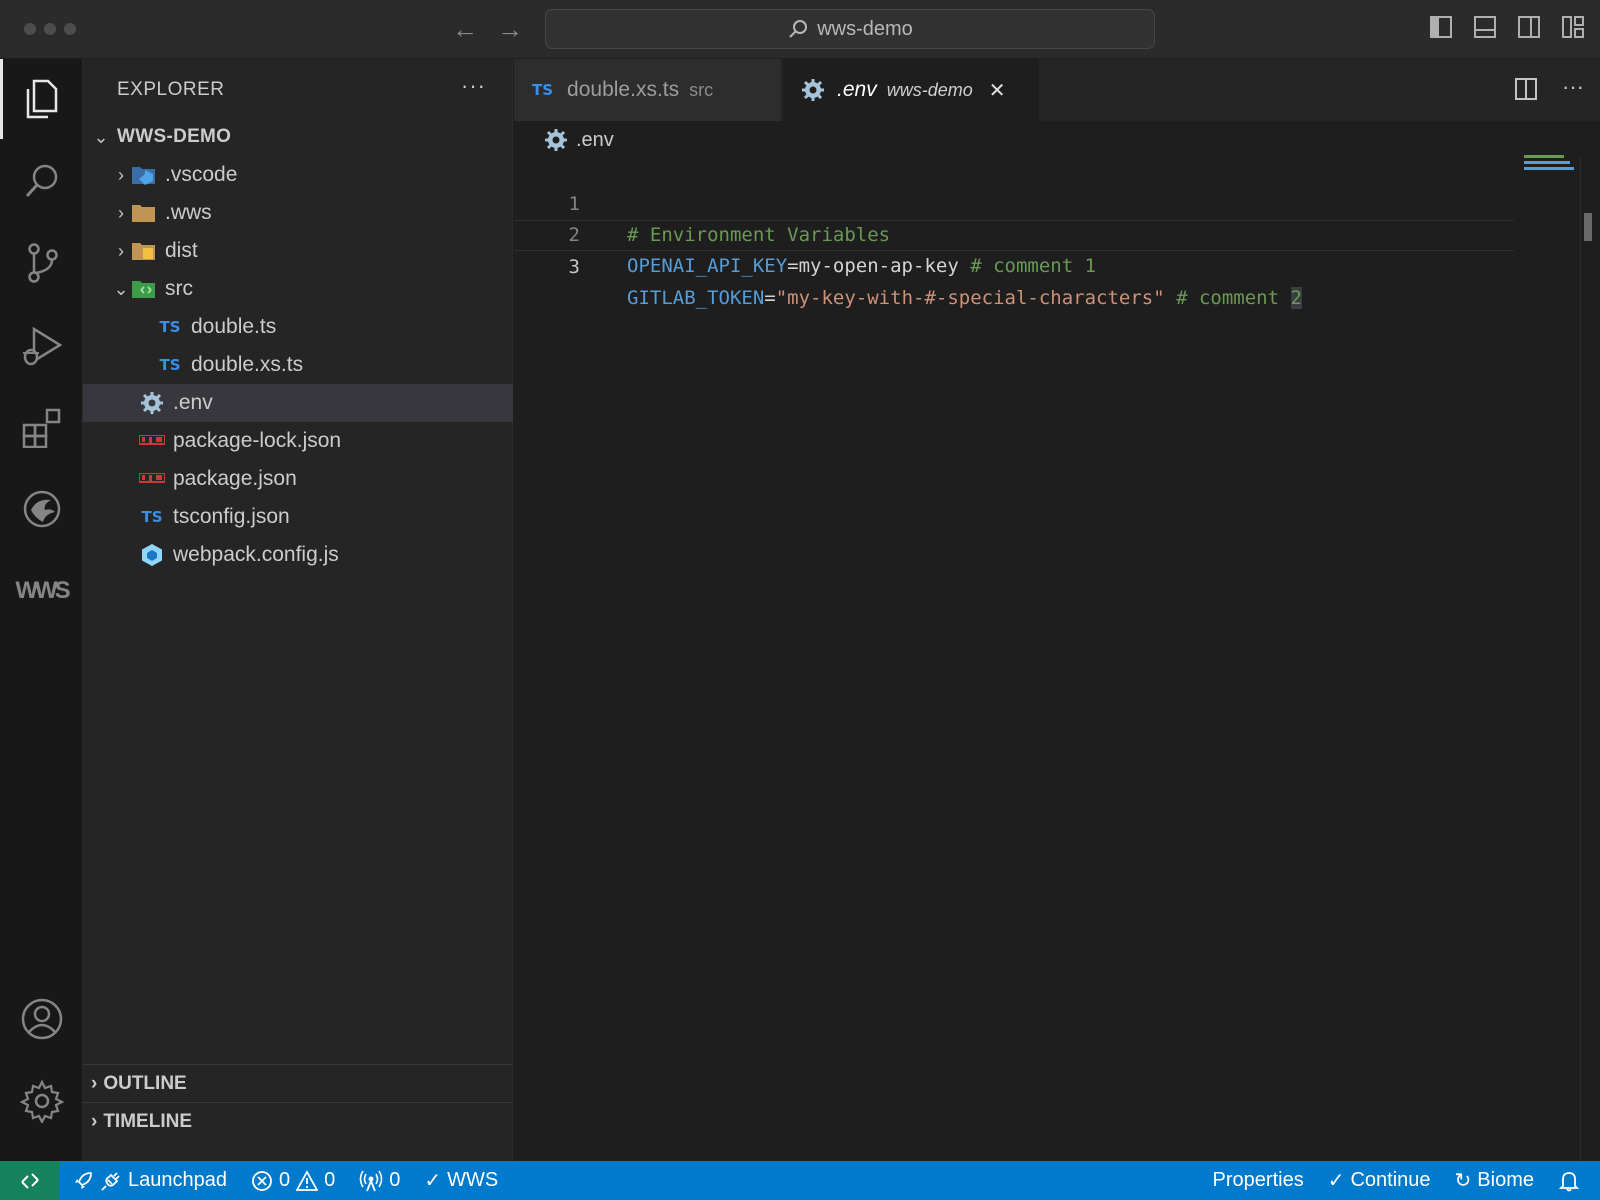  I want to click on tree-item-label: double.ts, so click(234, 326).